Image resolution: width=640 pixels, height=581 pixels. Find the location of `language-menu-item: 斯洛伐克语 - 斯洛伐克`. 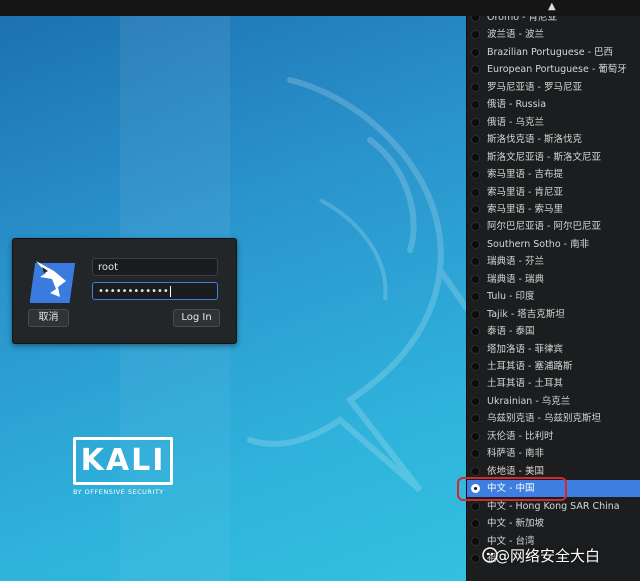

language-menu-item: 斯洛伐克语 - 斯洛伐克 is located at coordinates (553, 139).